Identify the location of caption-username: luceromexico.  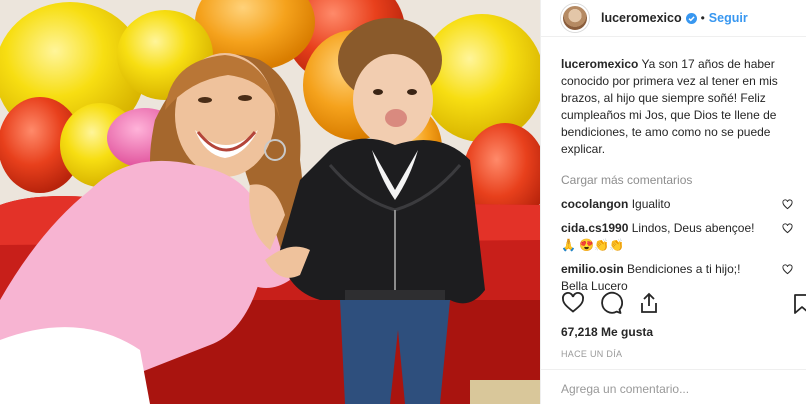
(599, 64).